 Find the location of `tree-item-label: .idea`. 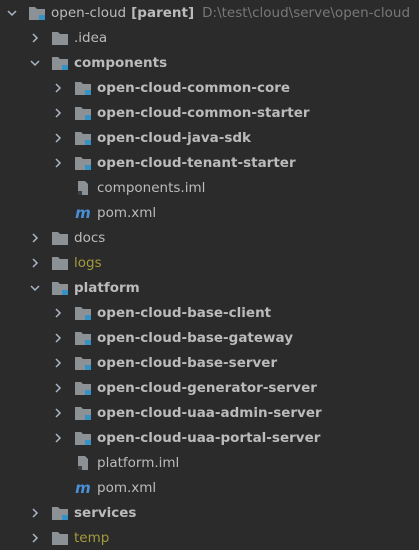

tree-item-label: .idea is located at coordinates (91, 37).